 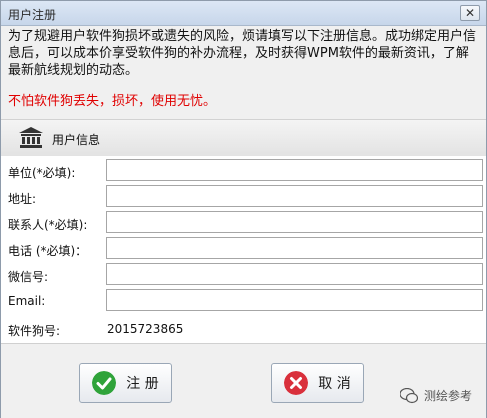 What do you see at coordinates (142, 384) in the screenshot?
I see `register-button-label: 注 册` at bounding box center [142, 384].